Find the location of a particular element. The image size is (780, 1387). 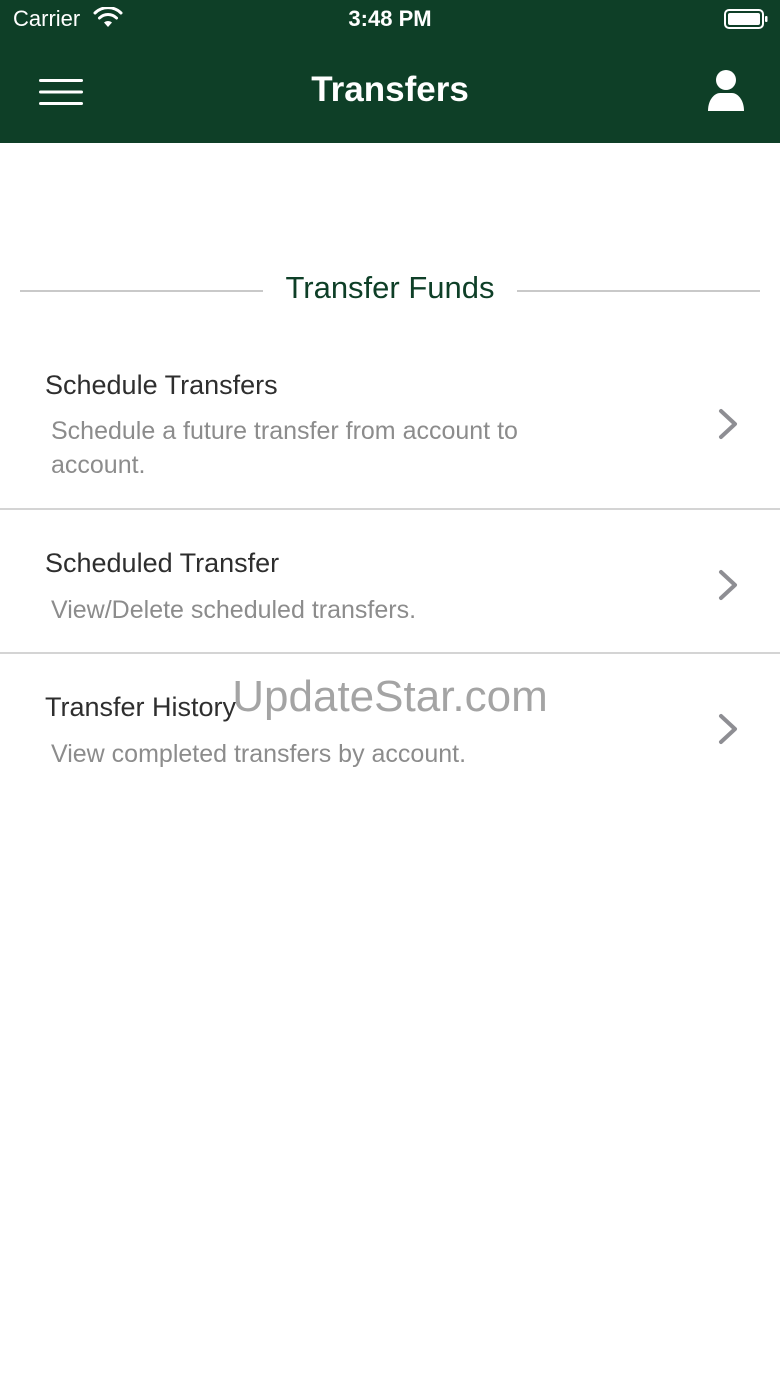

status-bar: Carrier 3:48 PM is located at coordinates (390, 20).